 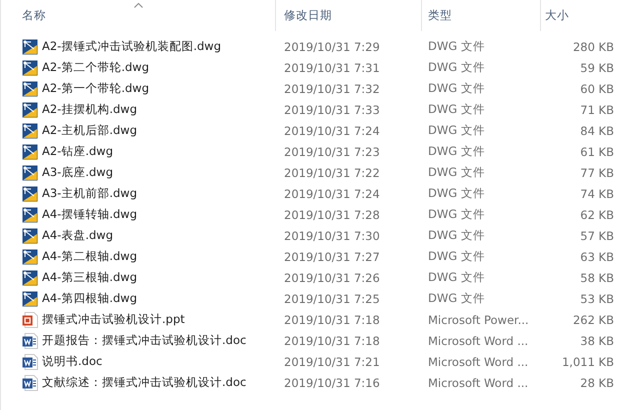 I want to click on file-size: 53 KB, so click(x=597, y=299).